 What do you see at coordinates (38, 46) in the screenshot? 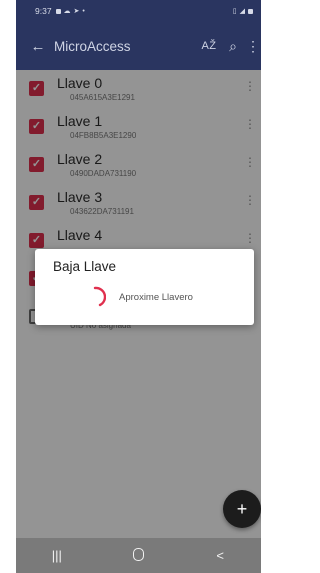
I see `back-arrow-icon: ←` at bounding box center [38, 46].